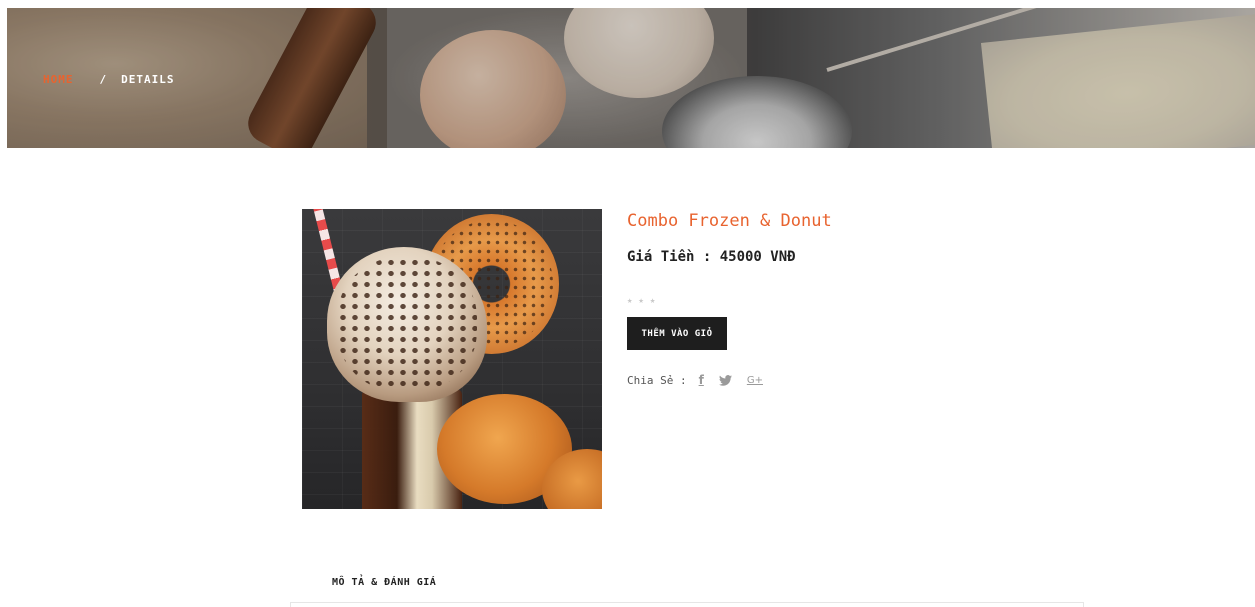  I want to click on breadcrumb-current: DETAILS, so click(148, 79).